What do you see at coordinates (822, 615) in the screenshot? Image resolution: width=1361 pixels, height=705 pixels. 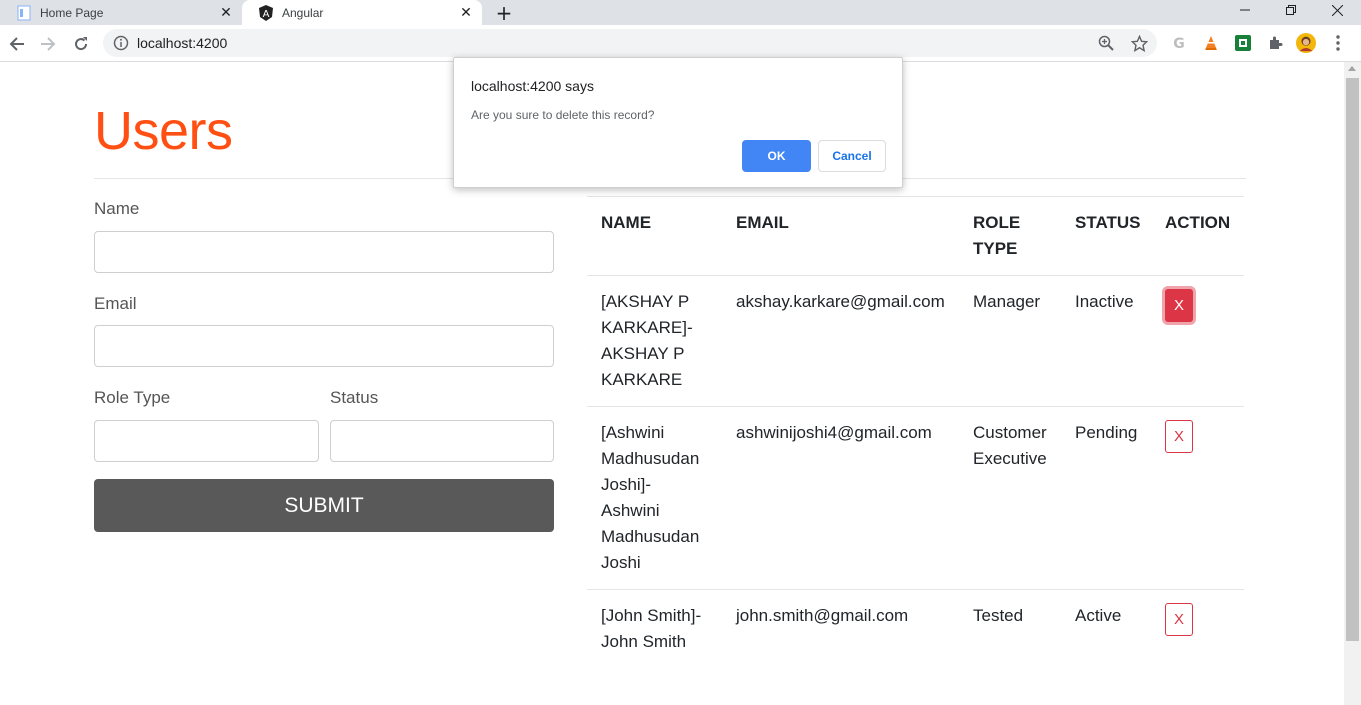 I see `cell-email: john.smith@gmail.com` at bounding box center [822, 615].